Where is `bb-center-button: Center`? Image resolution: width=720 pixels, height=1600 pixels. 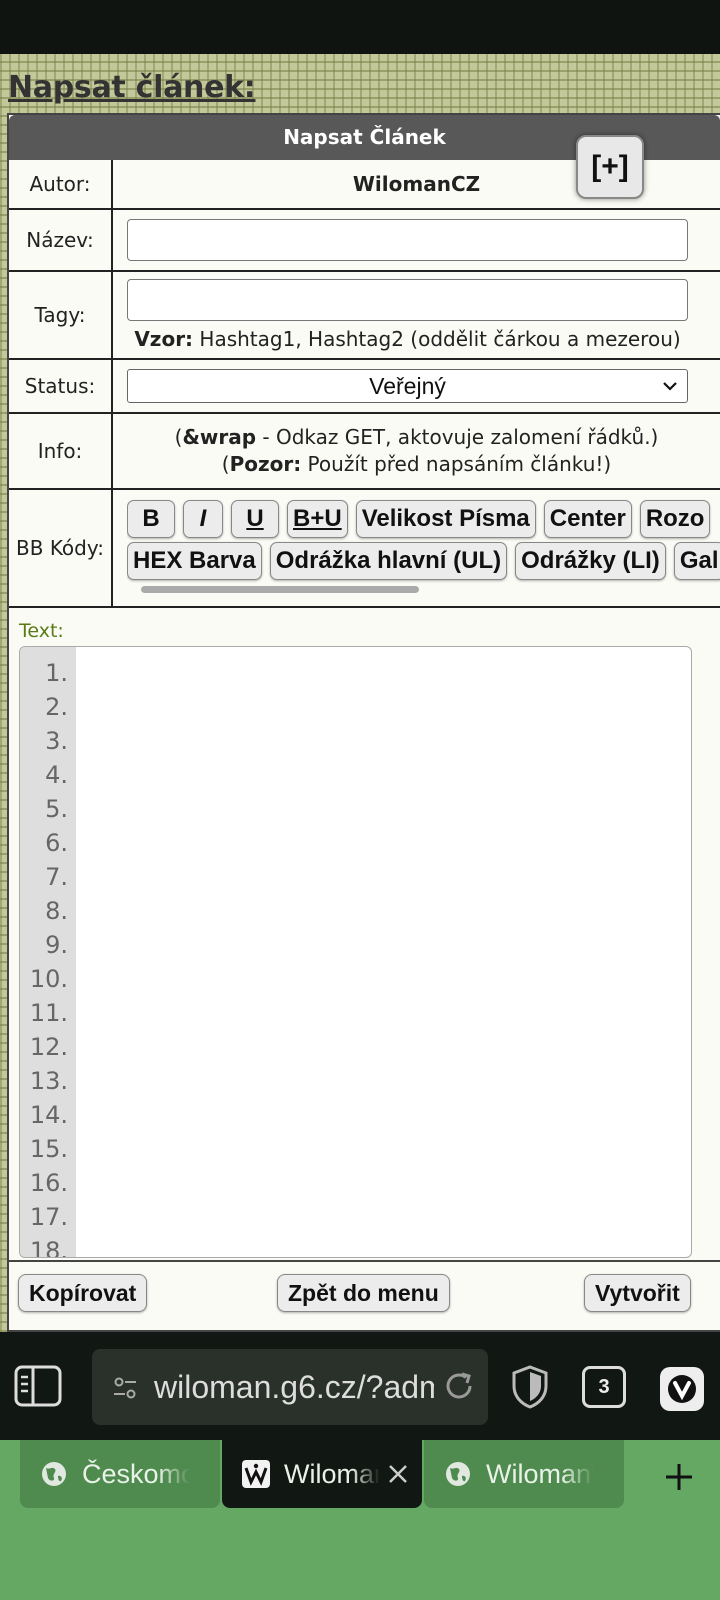
bb-center-button: Center is located at coordinates (587, 519).